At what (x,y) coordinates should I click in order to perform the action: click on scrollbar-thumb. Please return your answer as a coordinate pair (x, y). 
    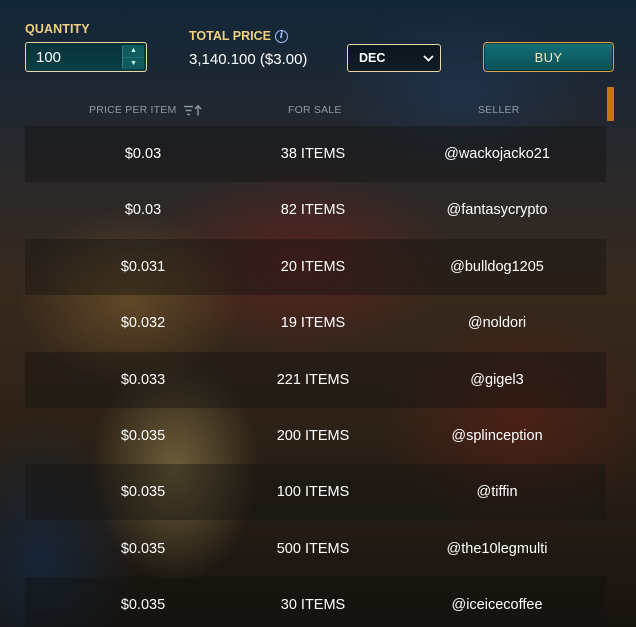
    Looking at the image, I should click on (610, 104).